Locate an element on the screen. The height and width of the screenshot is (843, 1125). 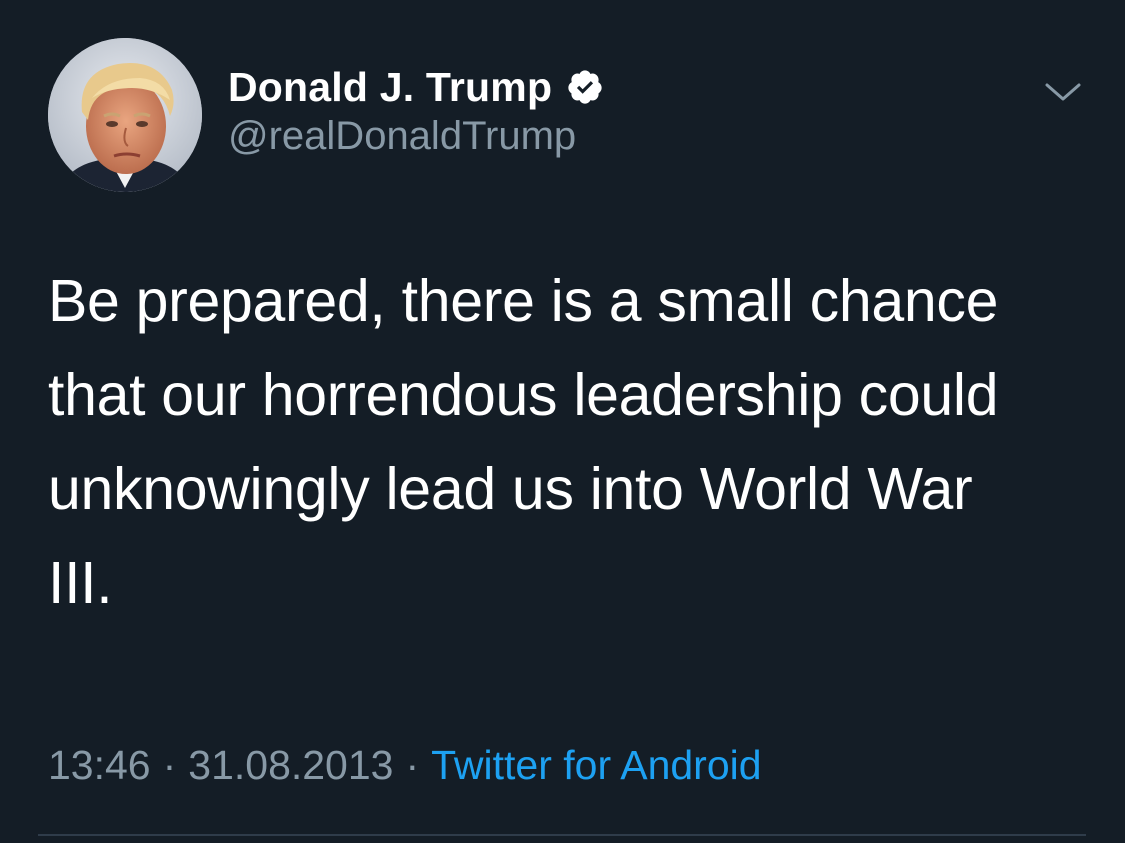
tweet-metadata: 13:46 · 31.08.2013 · Twitter for Android is located at coordinates (405, 765).